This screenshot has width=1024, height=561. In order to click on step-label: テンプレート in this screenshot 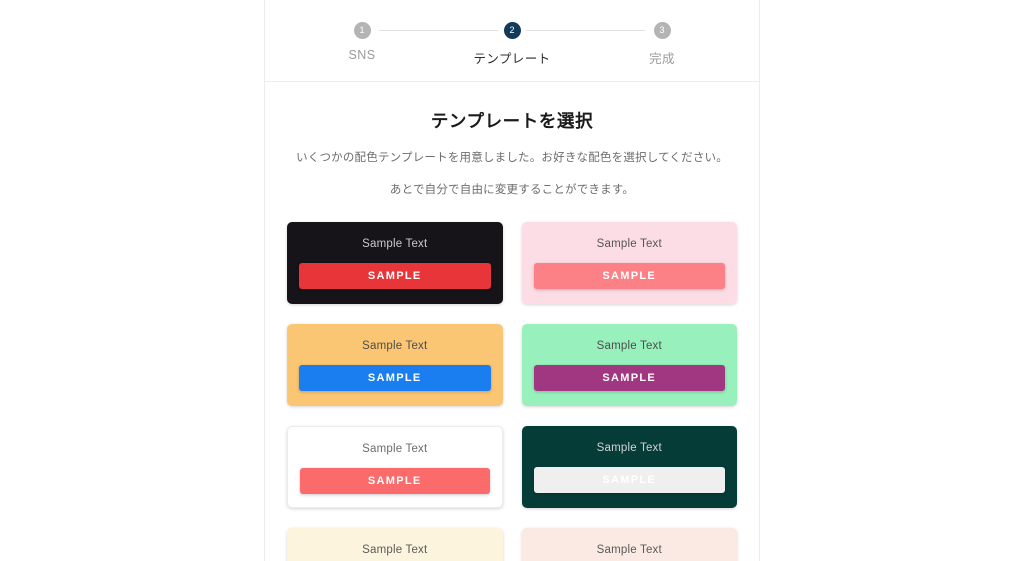, I will do `click(512, 59)`.